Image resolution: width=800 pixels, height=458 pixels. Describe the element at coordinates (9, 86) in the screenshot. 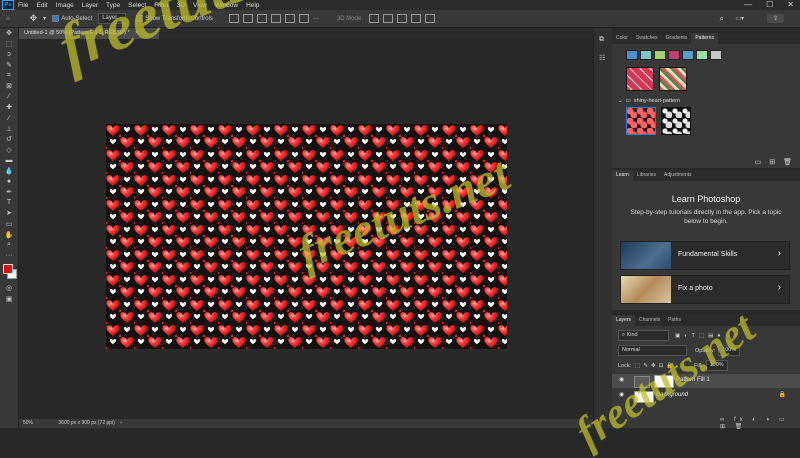

I see `frame-tool-icon: ⊠` at that location.